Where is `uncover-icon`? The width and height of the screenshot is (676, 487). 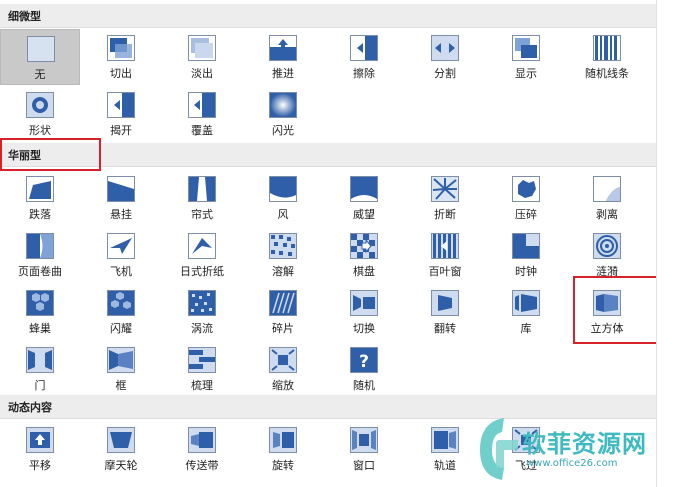 uncover-icon is located at coordinates (121, 105).